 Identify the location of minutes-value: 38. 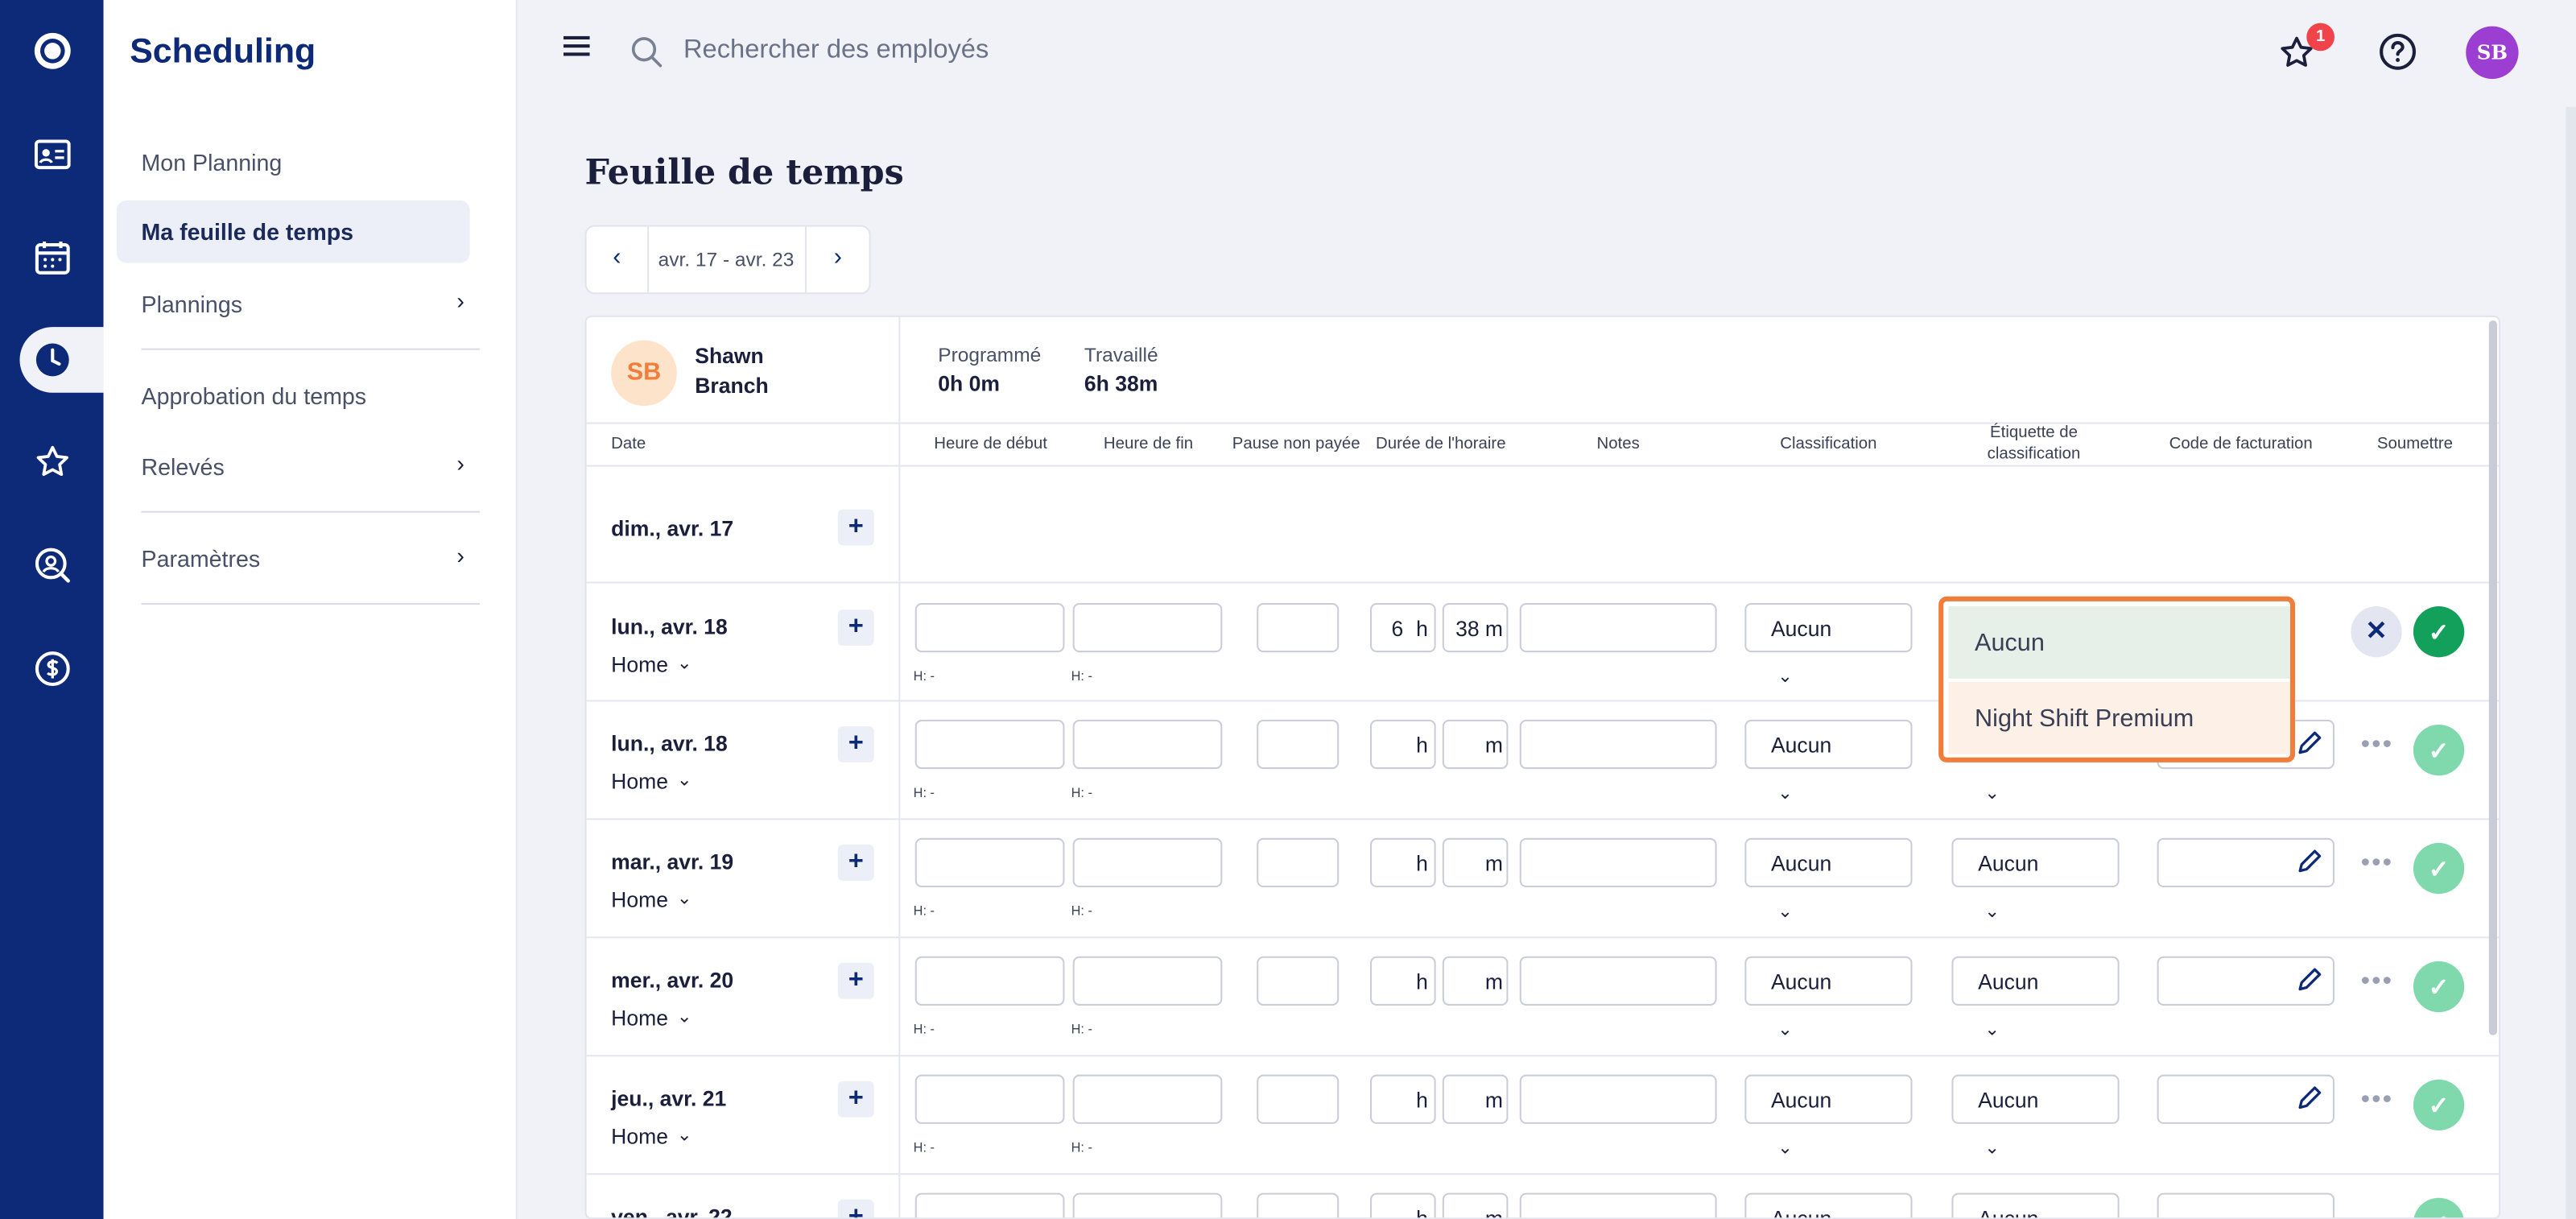
(1467, 628).